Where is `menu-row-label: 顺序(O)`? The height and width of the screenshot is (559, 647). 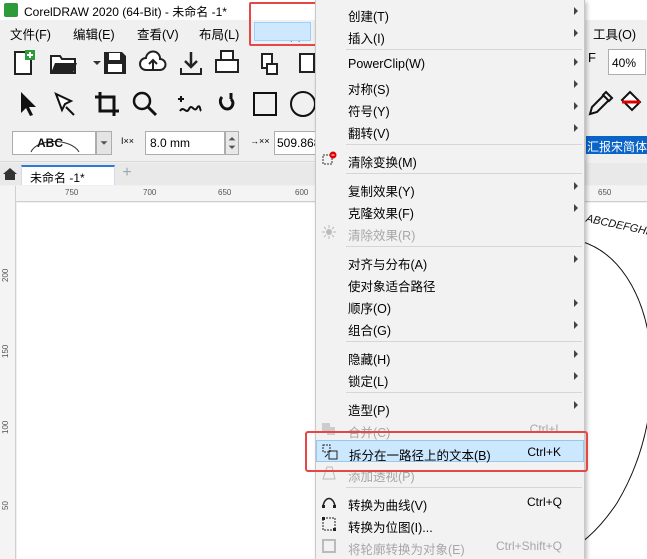 menu-row-label: 顺序(O) is located at coordinates (370, 309).